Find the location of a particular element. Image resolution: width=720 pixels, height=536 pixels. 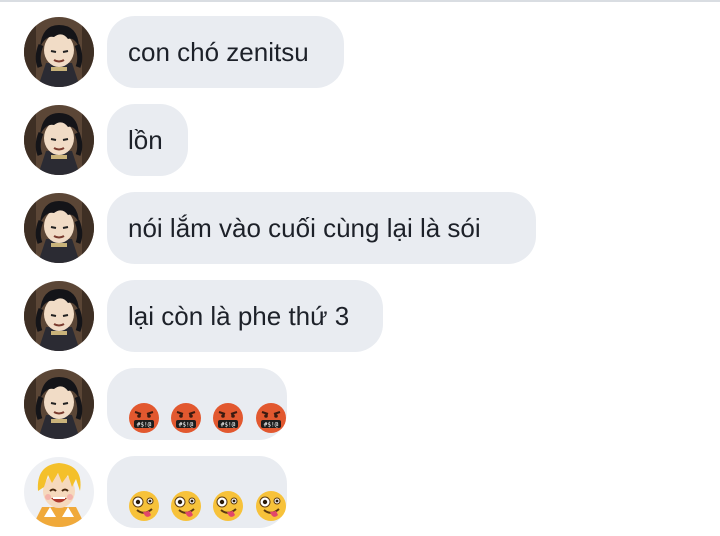

message-bubble: lồn is located at coordinates (147, 140).